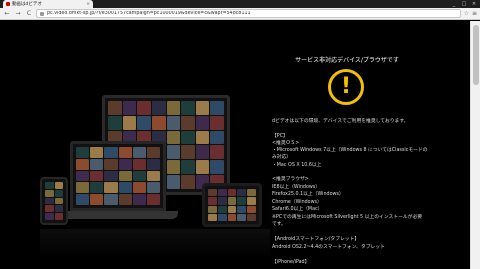  I want to click on browser-item: IE8以上（Windows）, so click(296, 187).